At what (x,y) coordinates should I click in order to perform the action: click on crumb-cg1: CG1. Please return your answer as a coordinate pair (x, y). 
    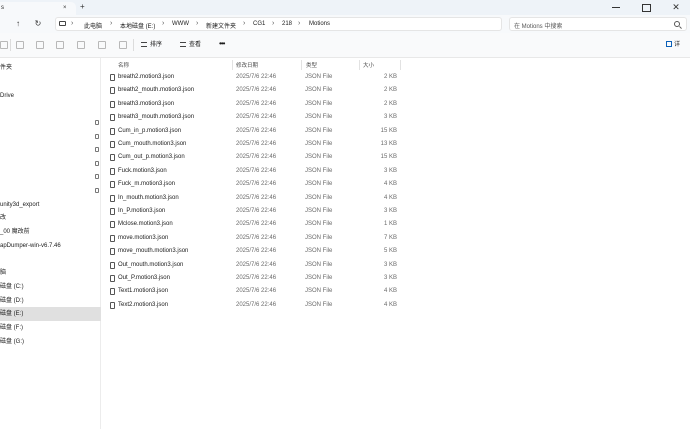
    Looking at the image, I should click on (259, 24).